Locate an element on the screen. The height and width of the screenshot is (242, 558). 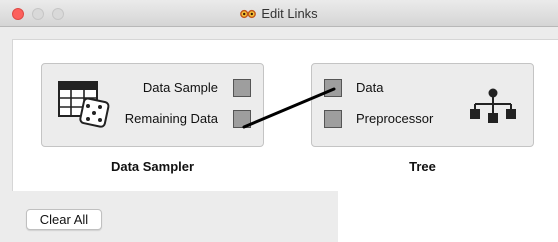
link-remaining-data-to-data is located at coordinates (289, 108).